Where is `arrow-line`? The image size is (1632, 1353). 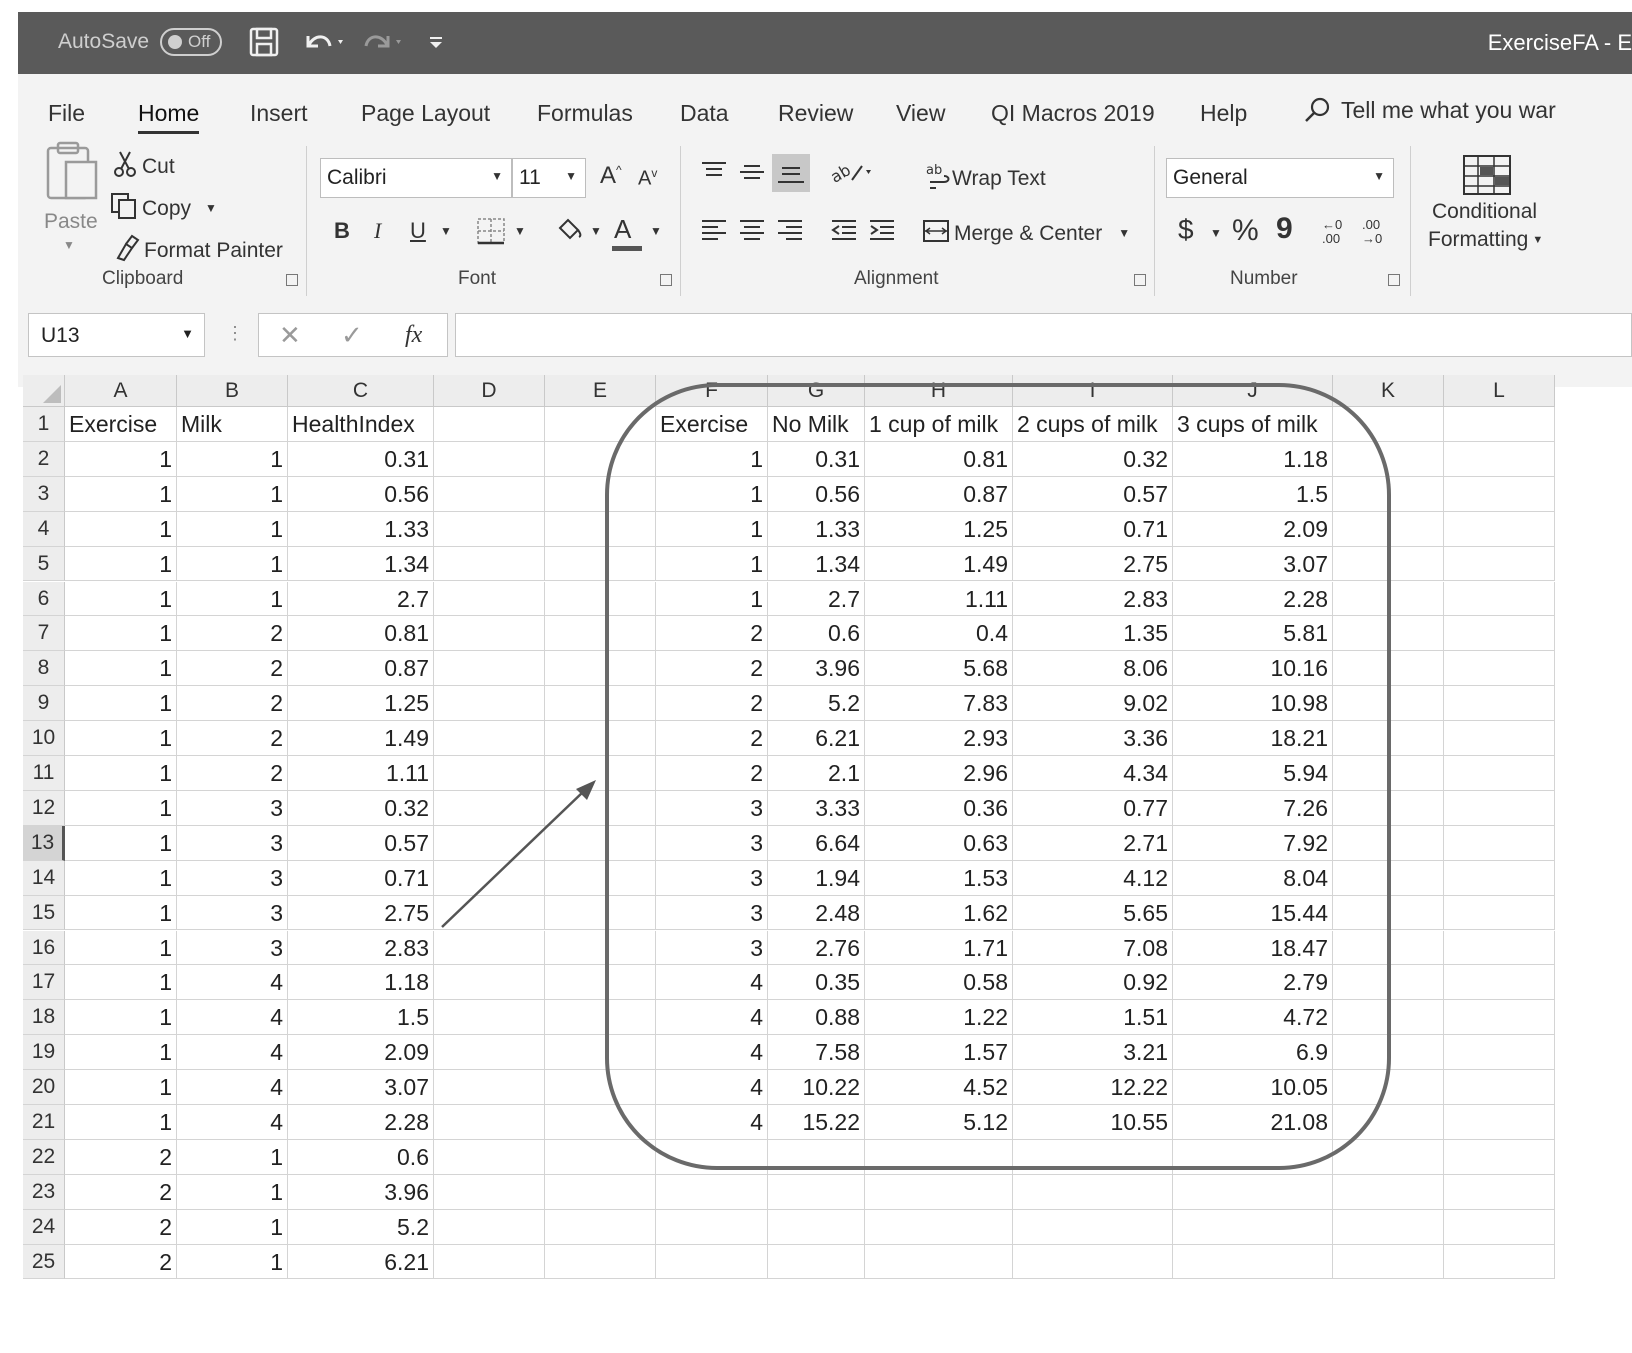
arrow-line is located at coordinates (513, 859).